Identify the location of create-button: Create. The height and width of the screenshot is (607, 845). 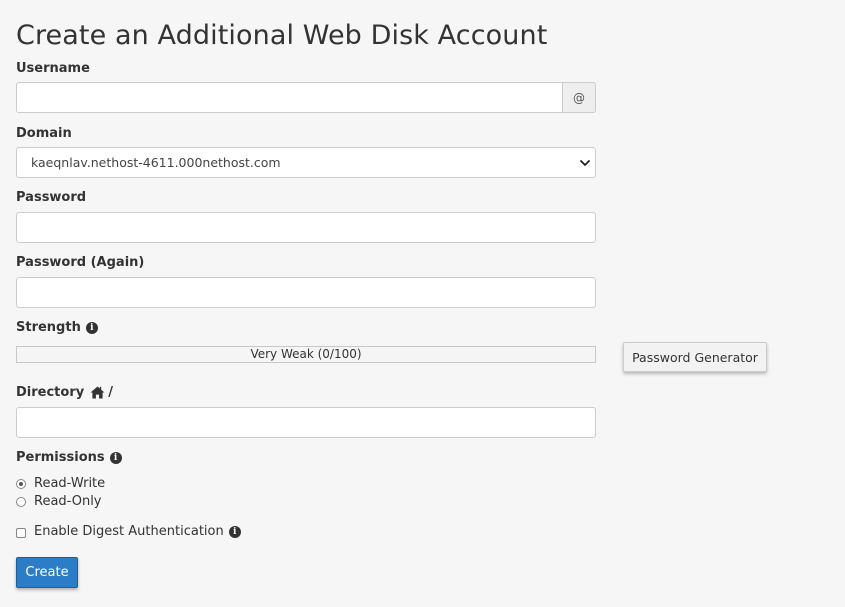
(47, 572).